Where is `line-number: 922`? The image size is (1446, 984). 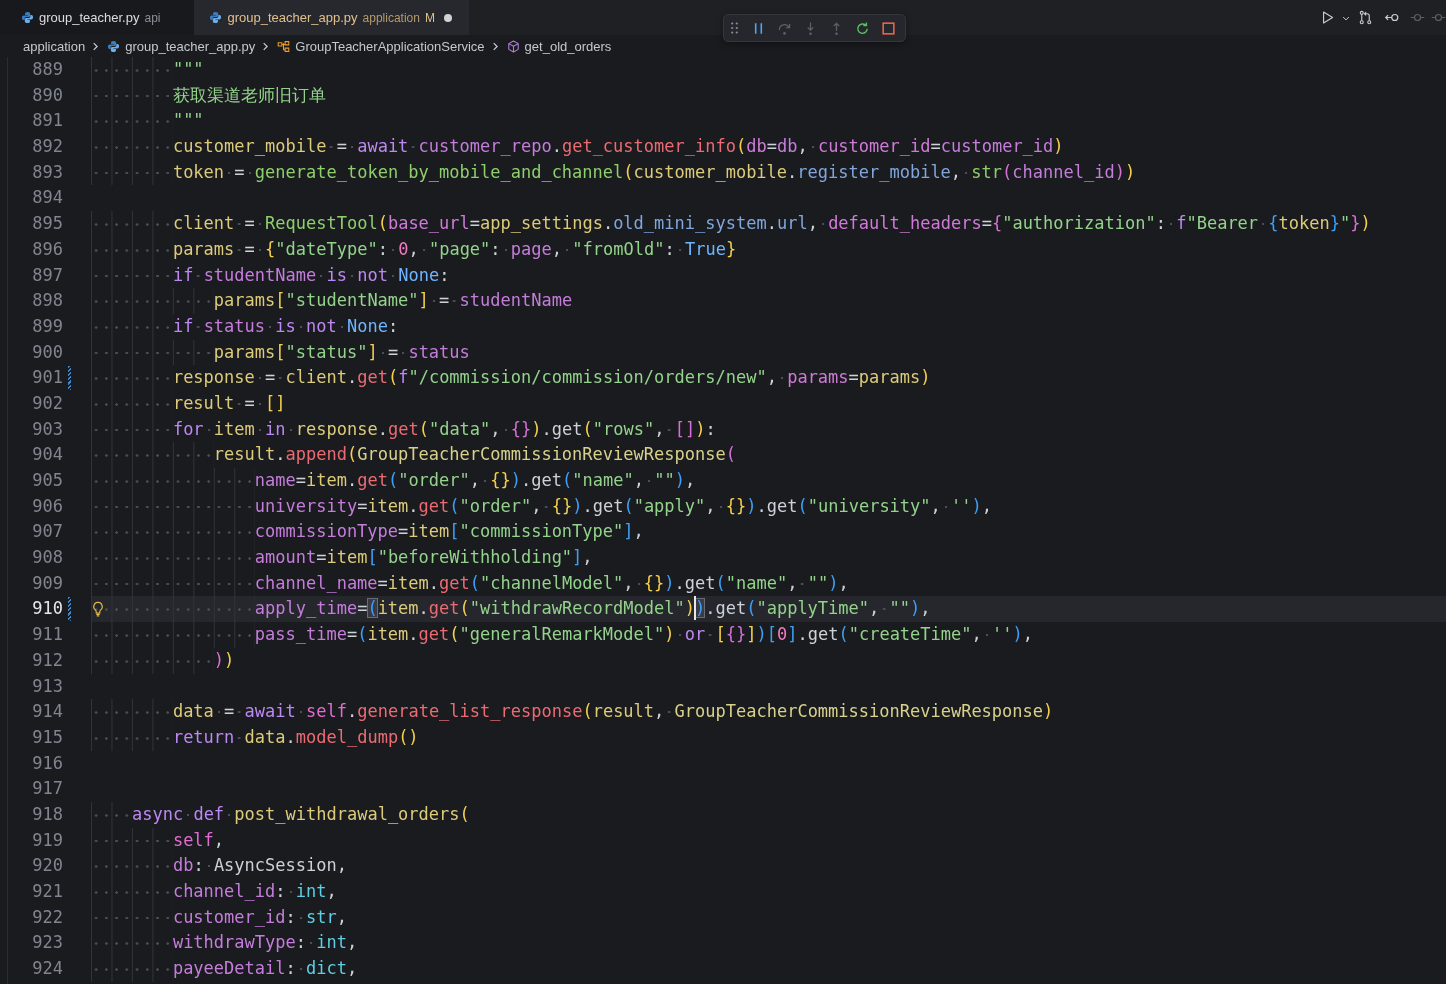 line-number: 922 is located at coordinates (47, 917).